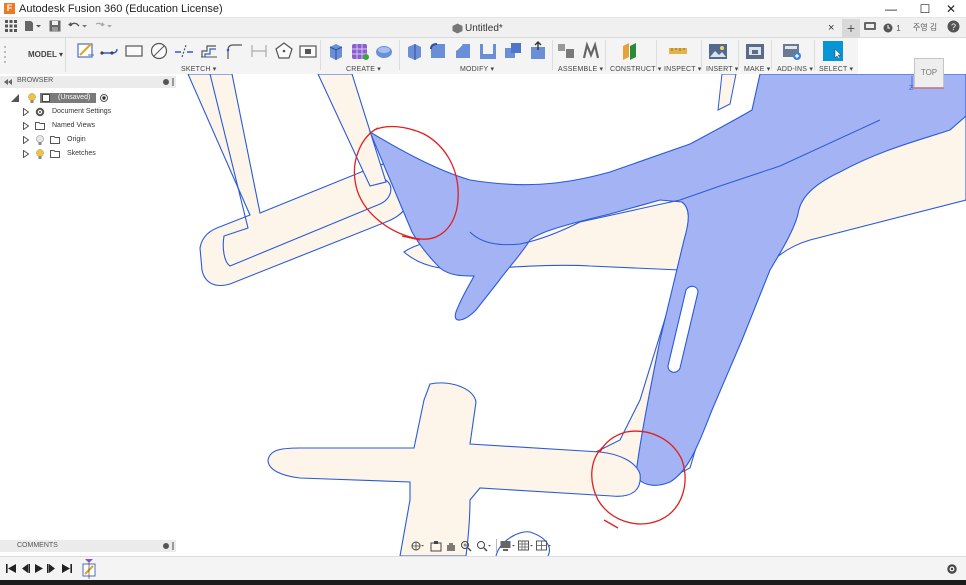 This screenshot has height=585, width=966. Describe the element at coordinates (184, 51) in the screenshot. I see `trim-tool-icon` at that location.